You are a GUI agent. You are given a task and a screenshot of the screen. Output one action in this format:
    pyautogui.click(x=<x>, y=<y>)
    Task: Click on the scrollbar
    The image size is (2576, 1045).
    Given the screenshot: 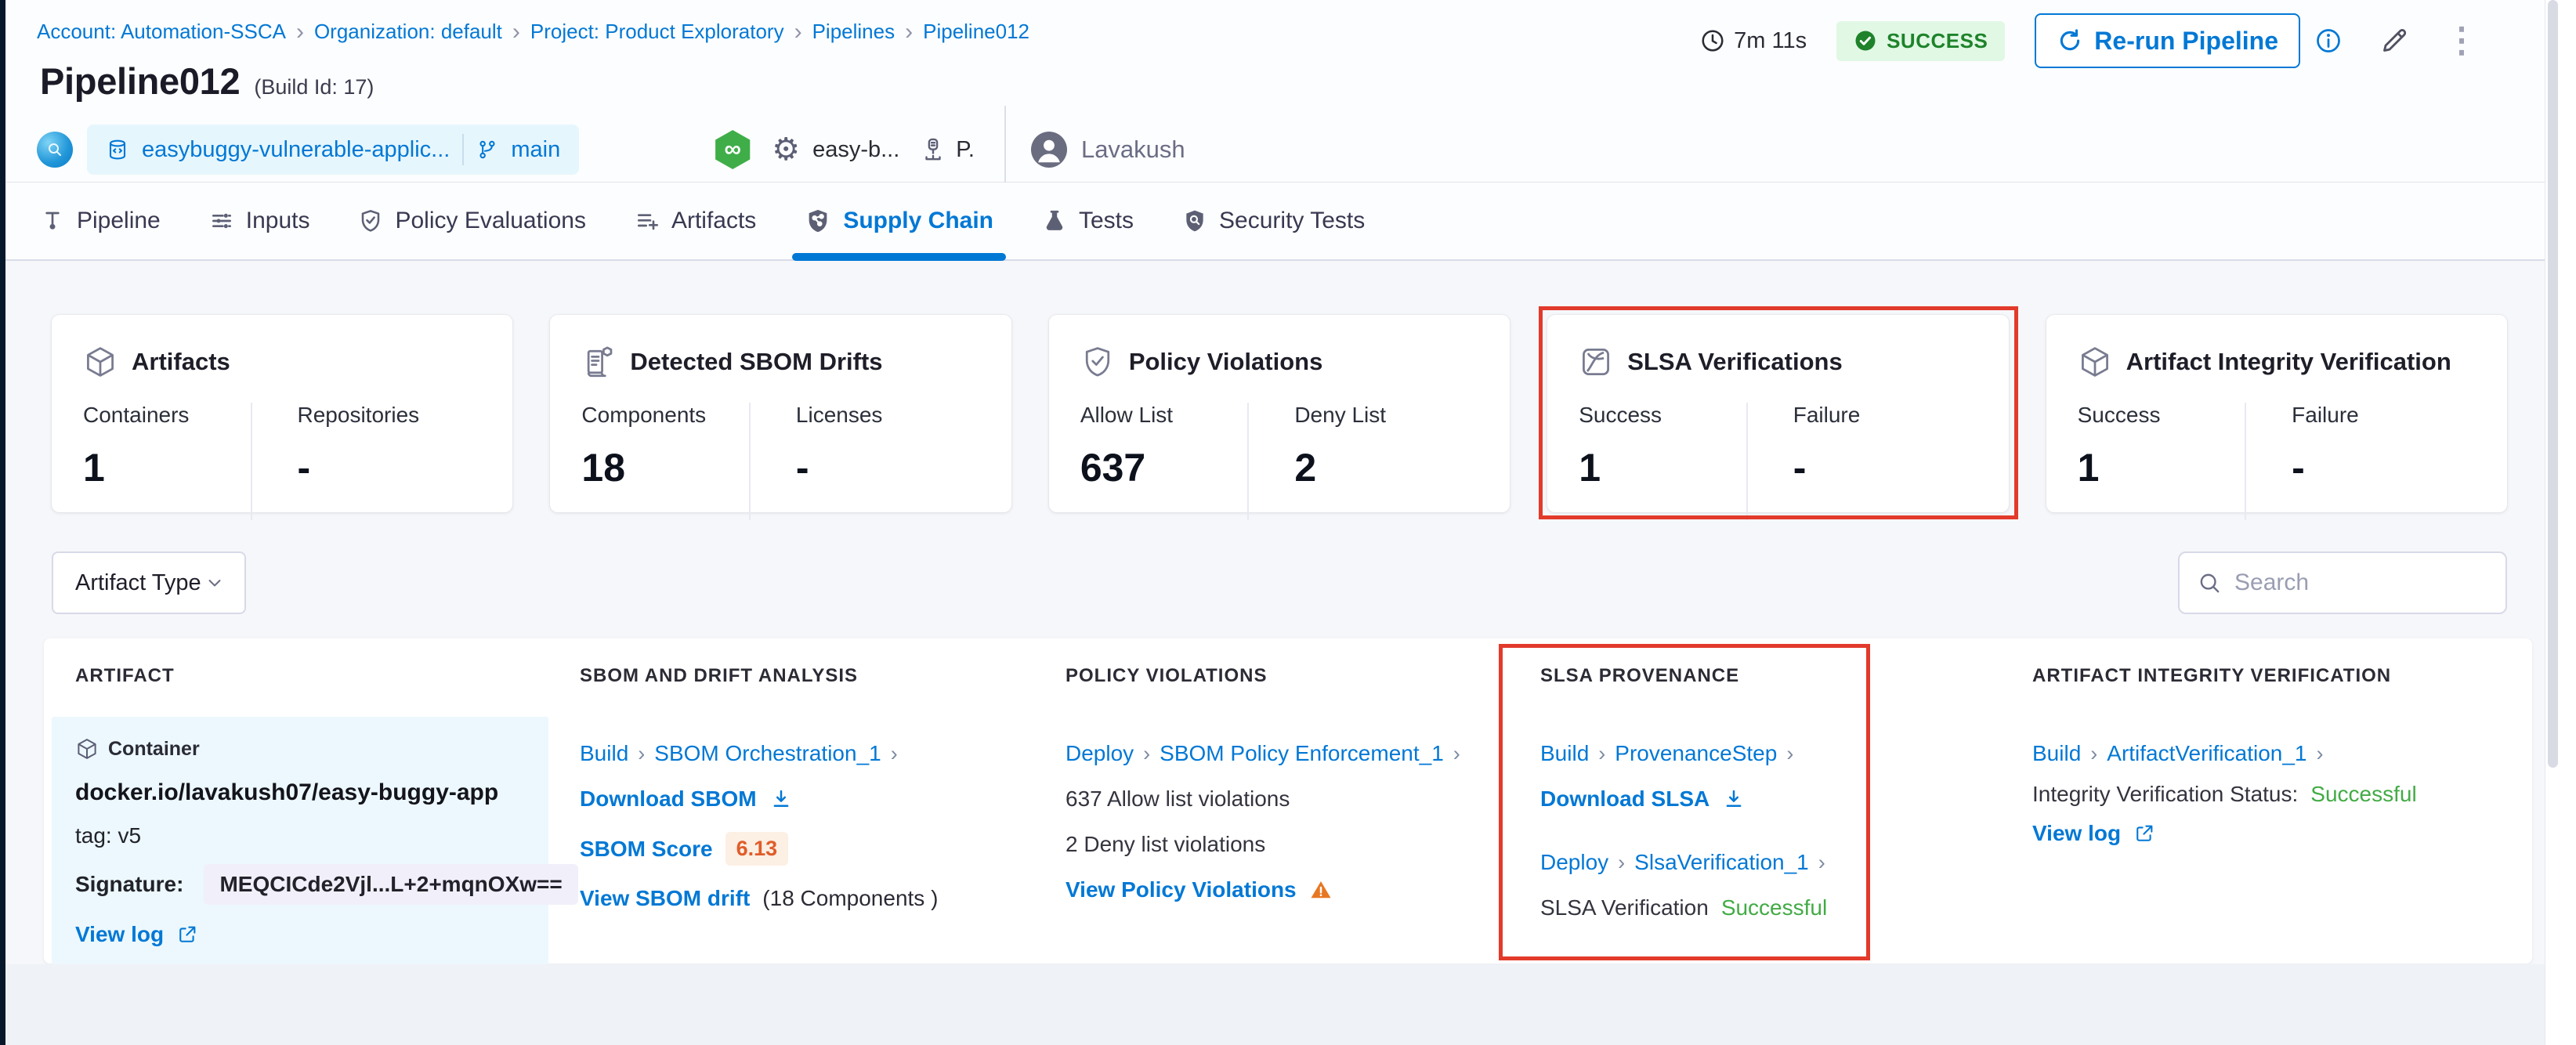 What is the action you would take?
    pyautogui.click(x=2560, y=522)
    